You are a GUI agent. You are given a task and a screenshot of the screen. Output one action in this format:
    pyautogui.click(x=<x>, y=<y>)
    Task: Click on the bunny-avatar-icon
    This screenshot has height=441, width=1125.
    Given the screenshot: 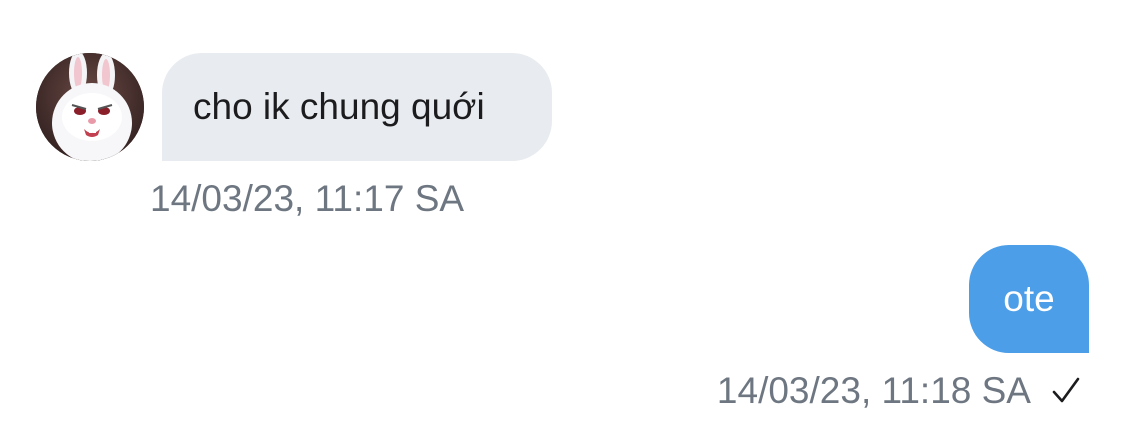 What is the action you would take?
    pyautogui.click(x=90, y=107)
    